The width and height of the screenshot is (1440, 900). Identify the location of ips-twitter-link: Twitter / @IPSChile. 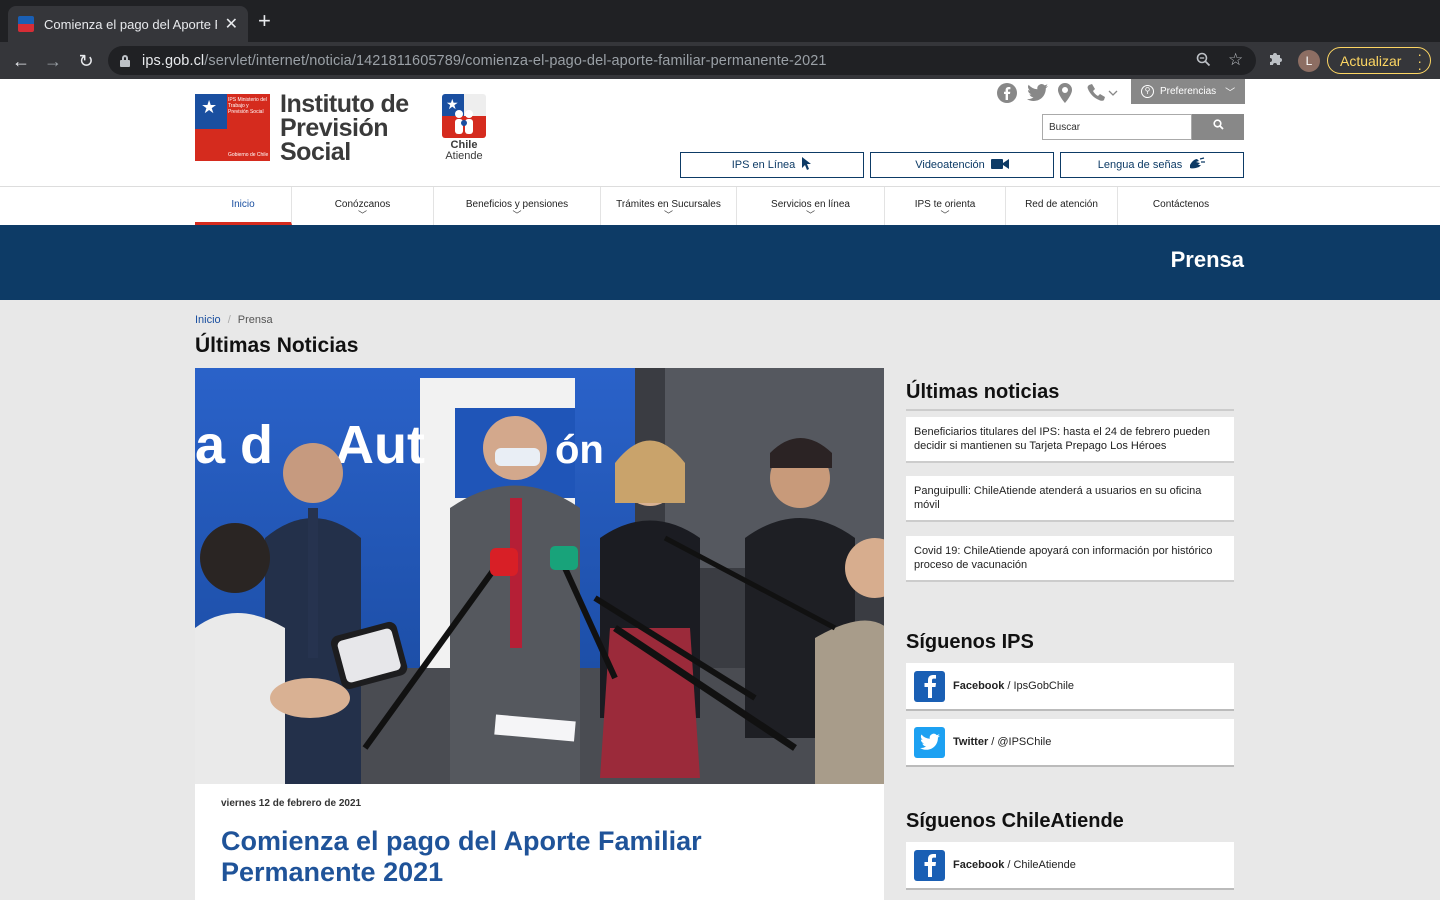
(1070, 743).